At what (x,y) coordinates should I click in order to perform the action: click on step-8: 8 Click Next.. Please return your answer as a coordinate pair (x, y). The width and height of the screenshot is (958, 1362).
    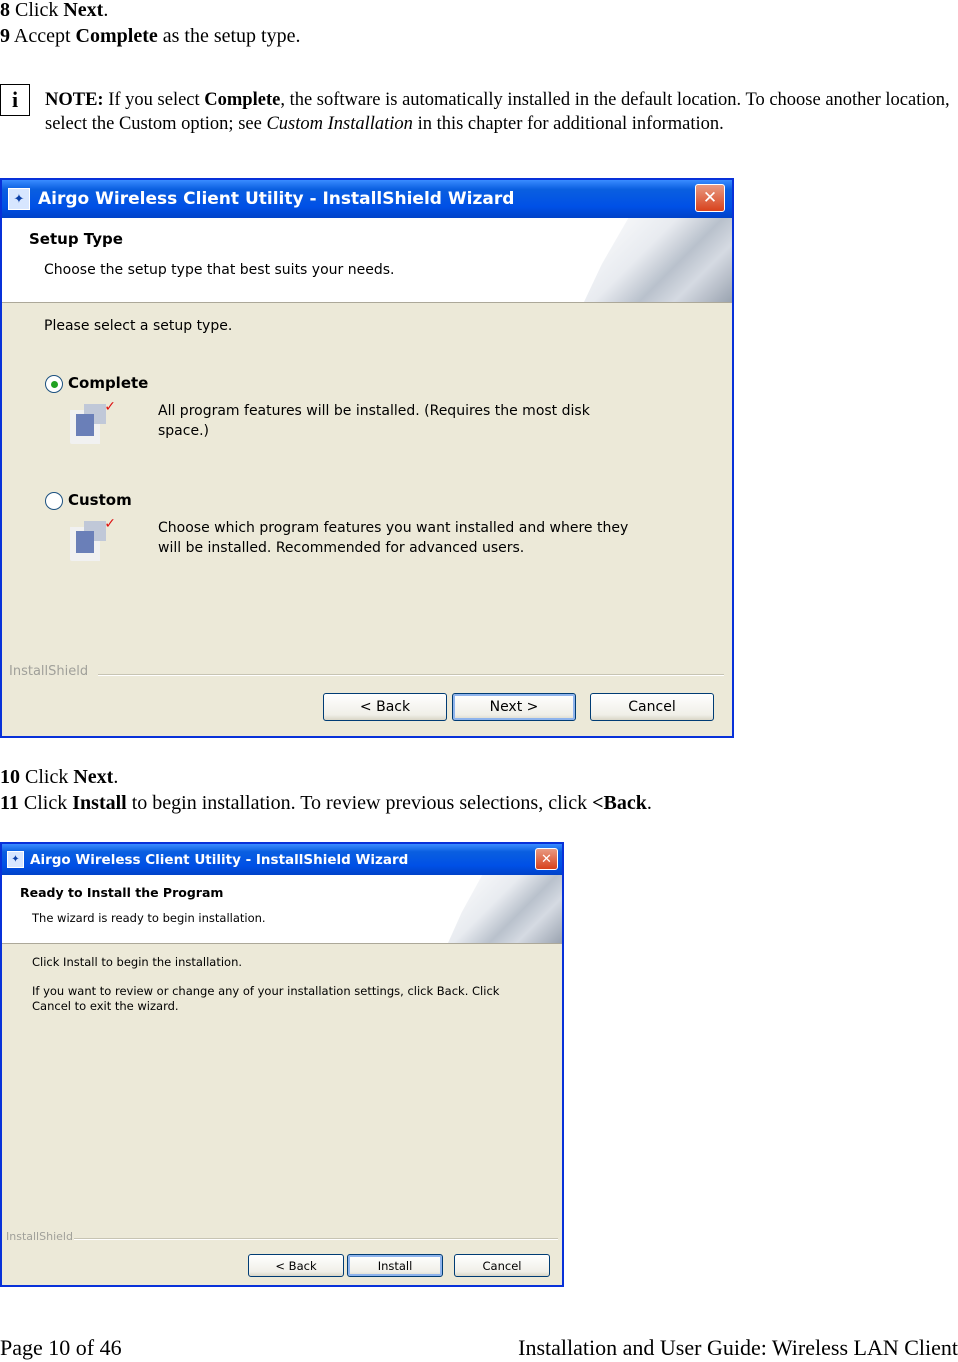
    Looking at the image, I should click on (54, 10).